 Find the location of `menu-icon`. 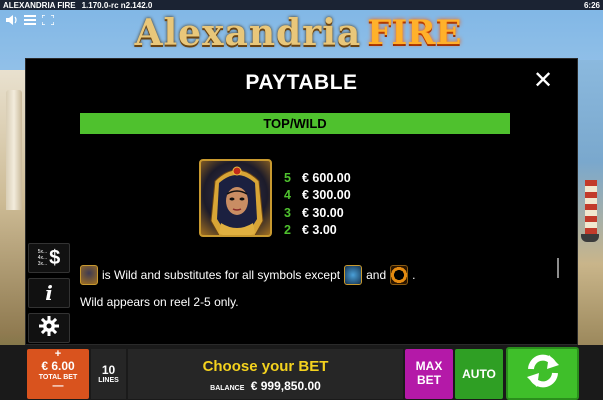

menu-icon is located at coordinates (30, 21).